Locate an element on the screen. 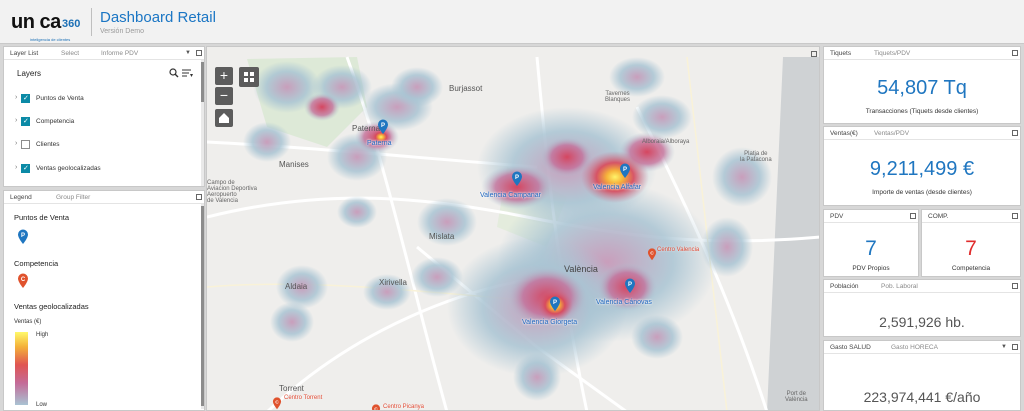 The width and height of the screenshot is (1024, 411). kpi-tickets-tabs: Tiquets Tiquets/PDV is located at coordinates (922, 53).